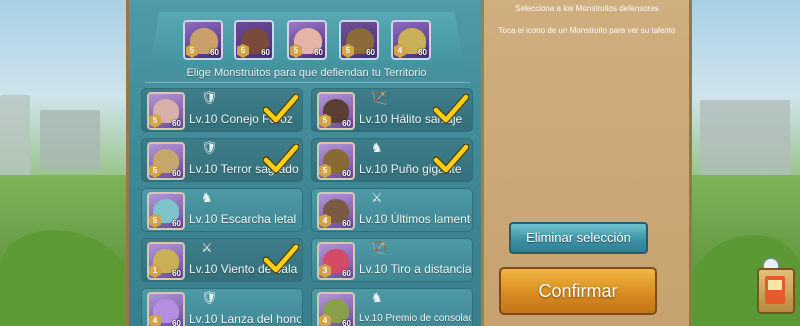 The image size is (800, 326). I want to click on monster-name: Lv.10 Tiro a distancia, so click(415, 269).